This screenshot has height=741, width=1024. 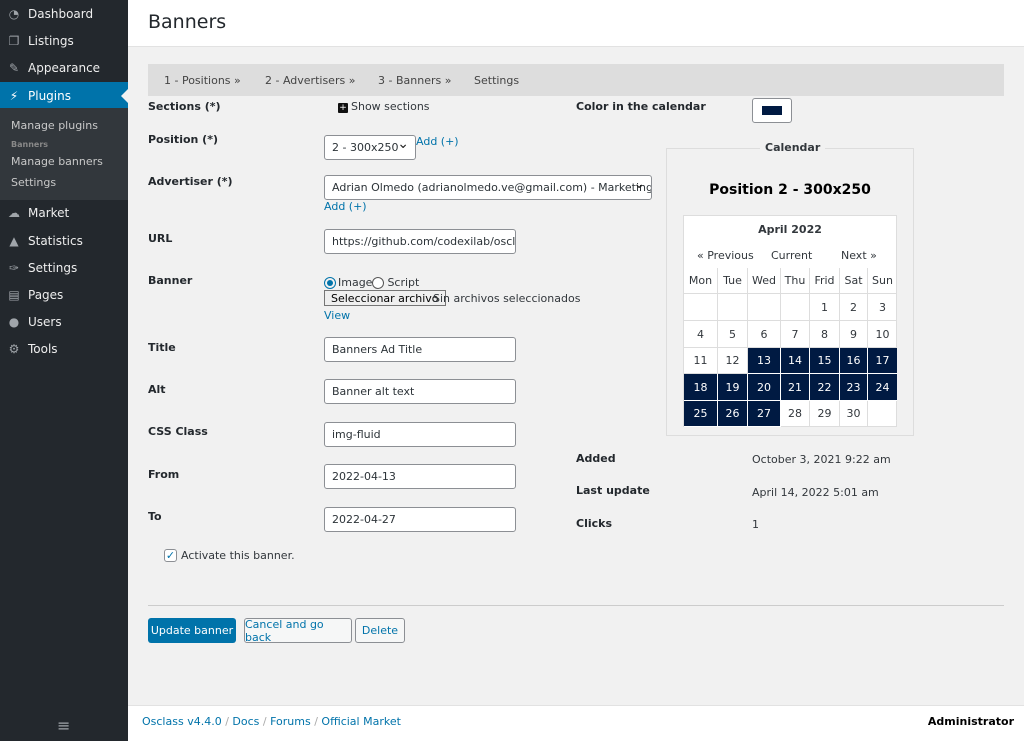 I want to click on file-status: Sin archivos seleccionados, so click(x=507, y=298).